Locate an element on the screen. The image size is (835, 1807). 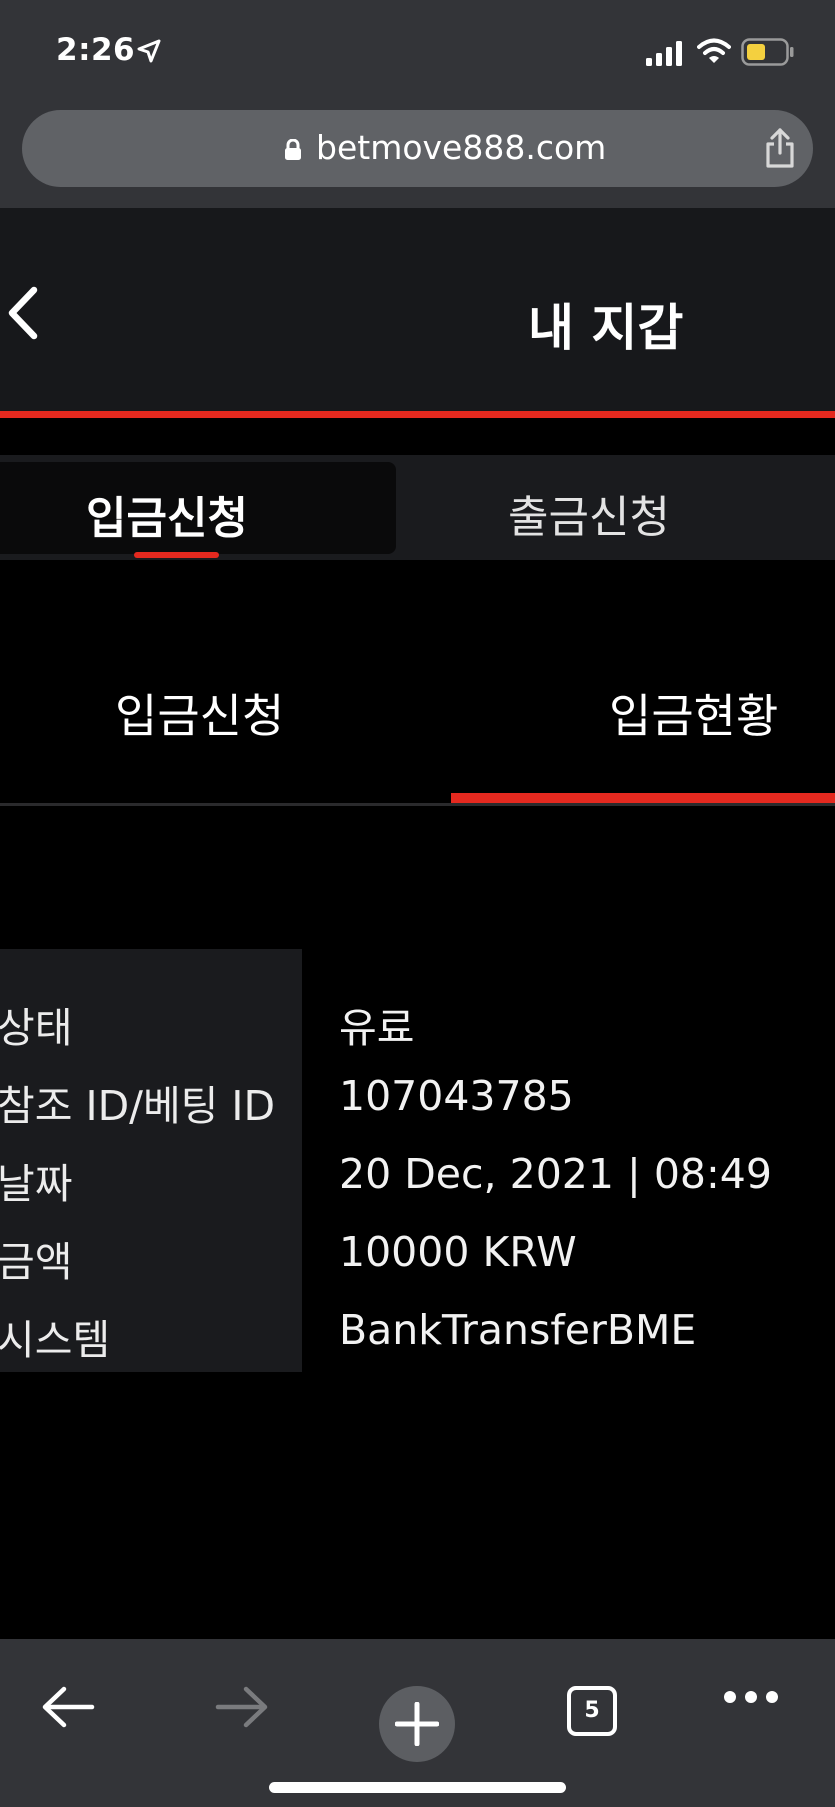
browser-url-area: betmove888.com is located at coordinates (417, 156).